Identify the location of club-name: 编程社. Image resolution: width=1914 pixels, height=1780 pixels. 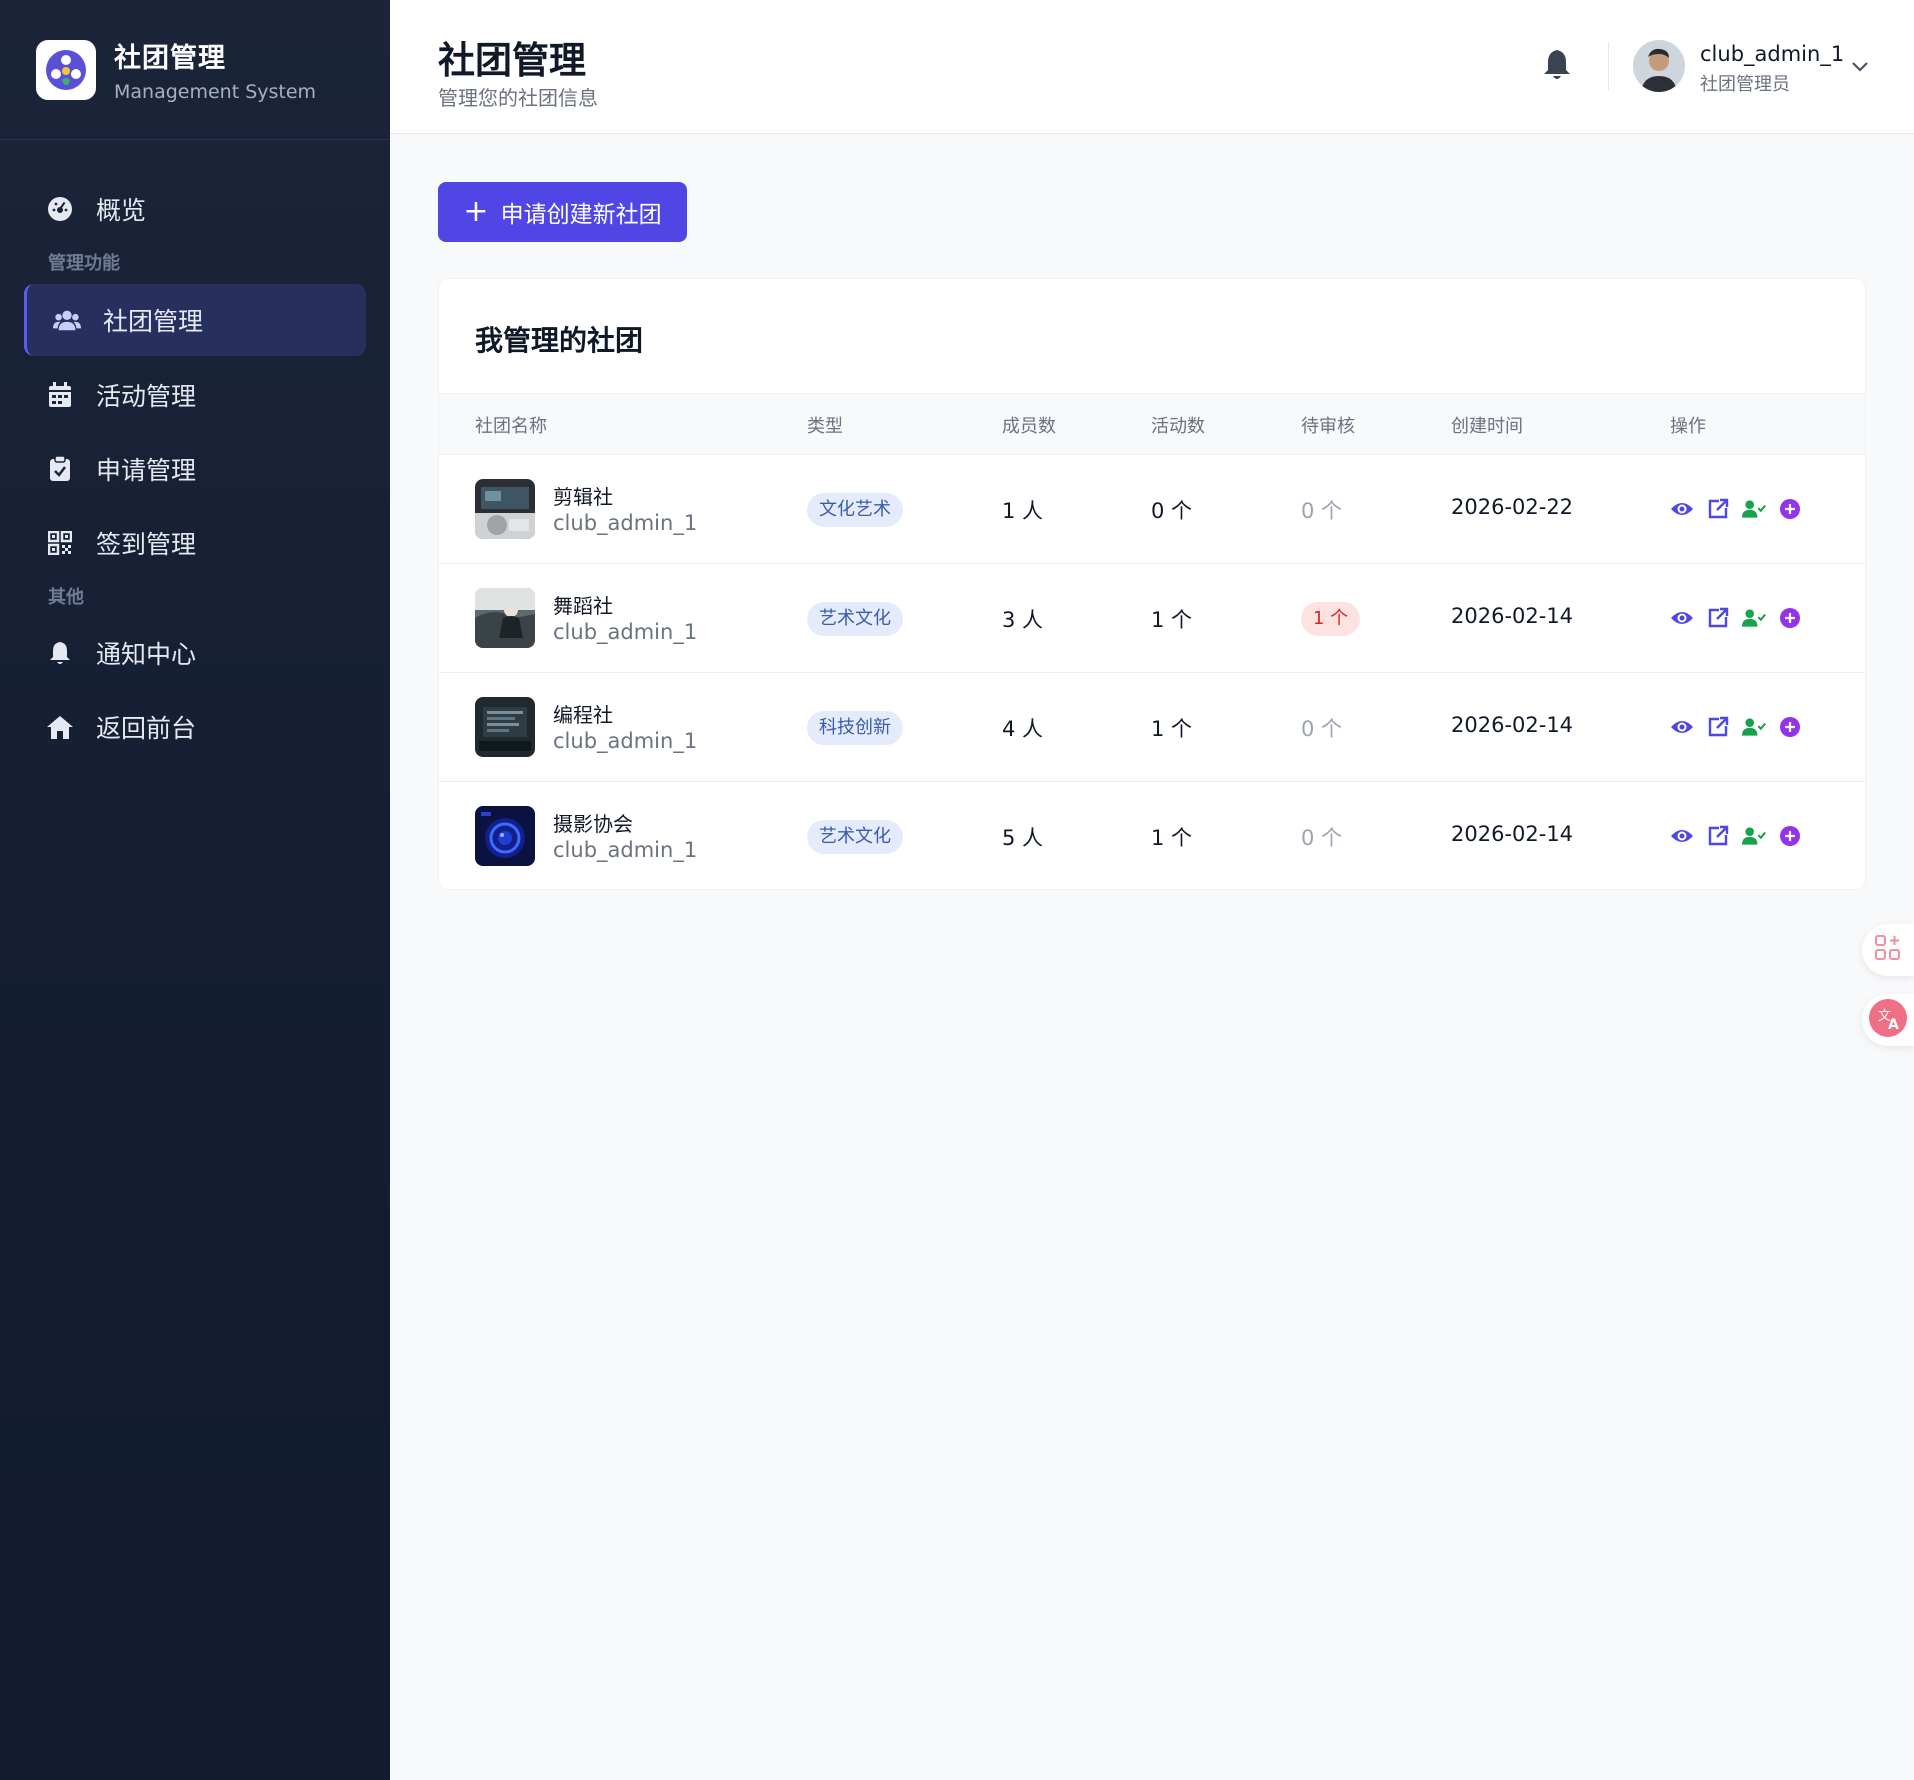
(583, 713).